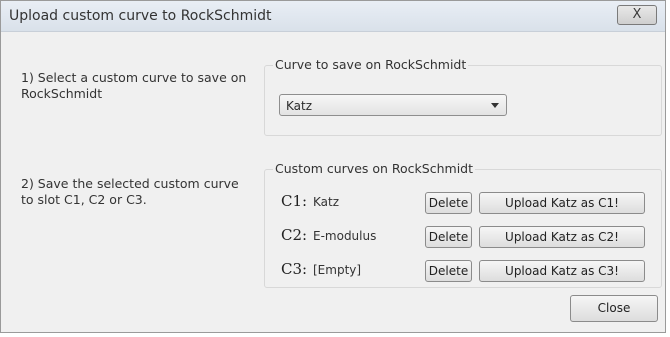 The width and height of the screenshot is (670, 337). I want to click on curve-select-dropdown: Katz, so click(393, 105).